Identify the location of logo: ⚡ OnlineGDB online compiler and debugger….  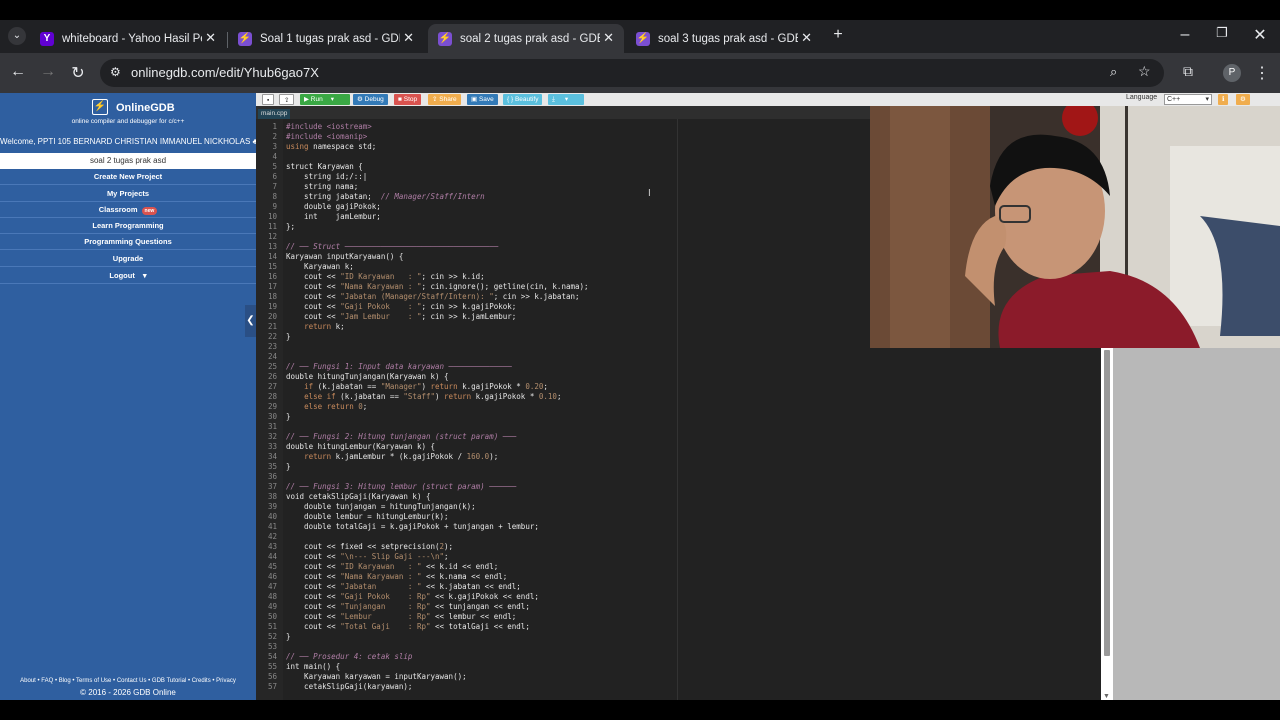
(128, 110).